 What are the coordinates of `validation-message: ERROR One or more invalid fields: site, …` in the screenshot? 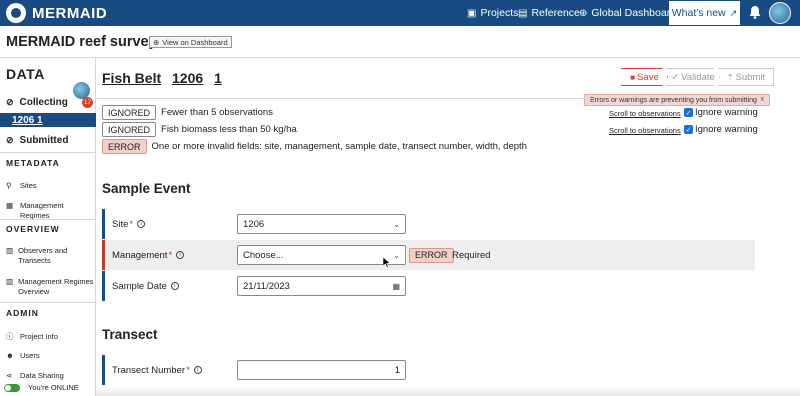 It's located at (314, 146).